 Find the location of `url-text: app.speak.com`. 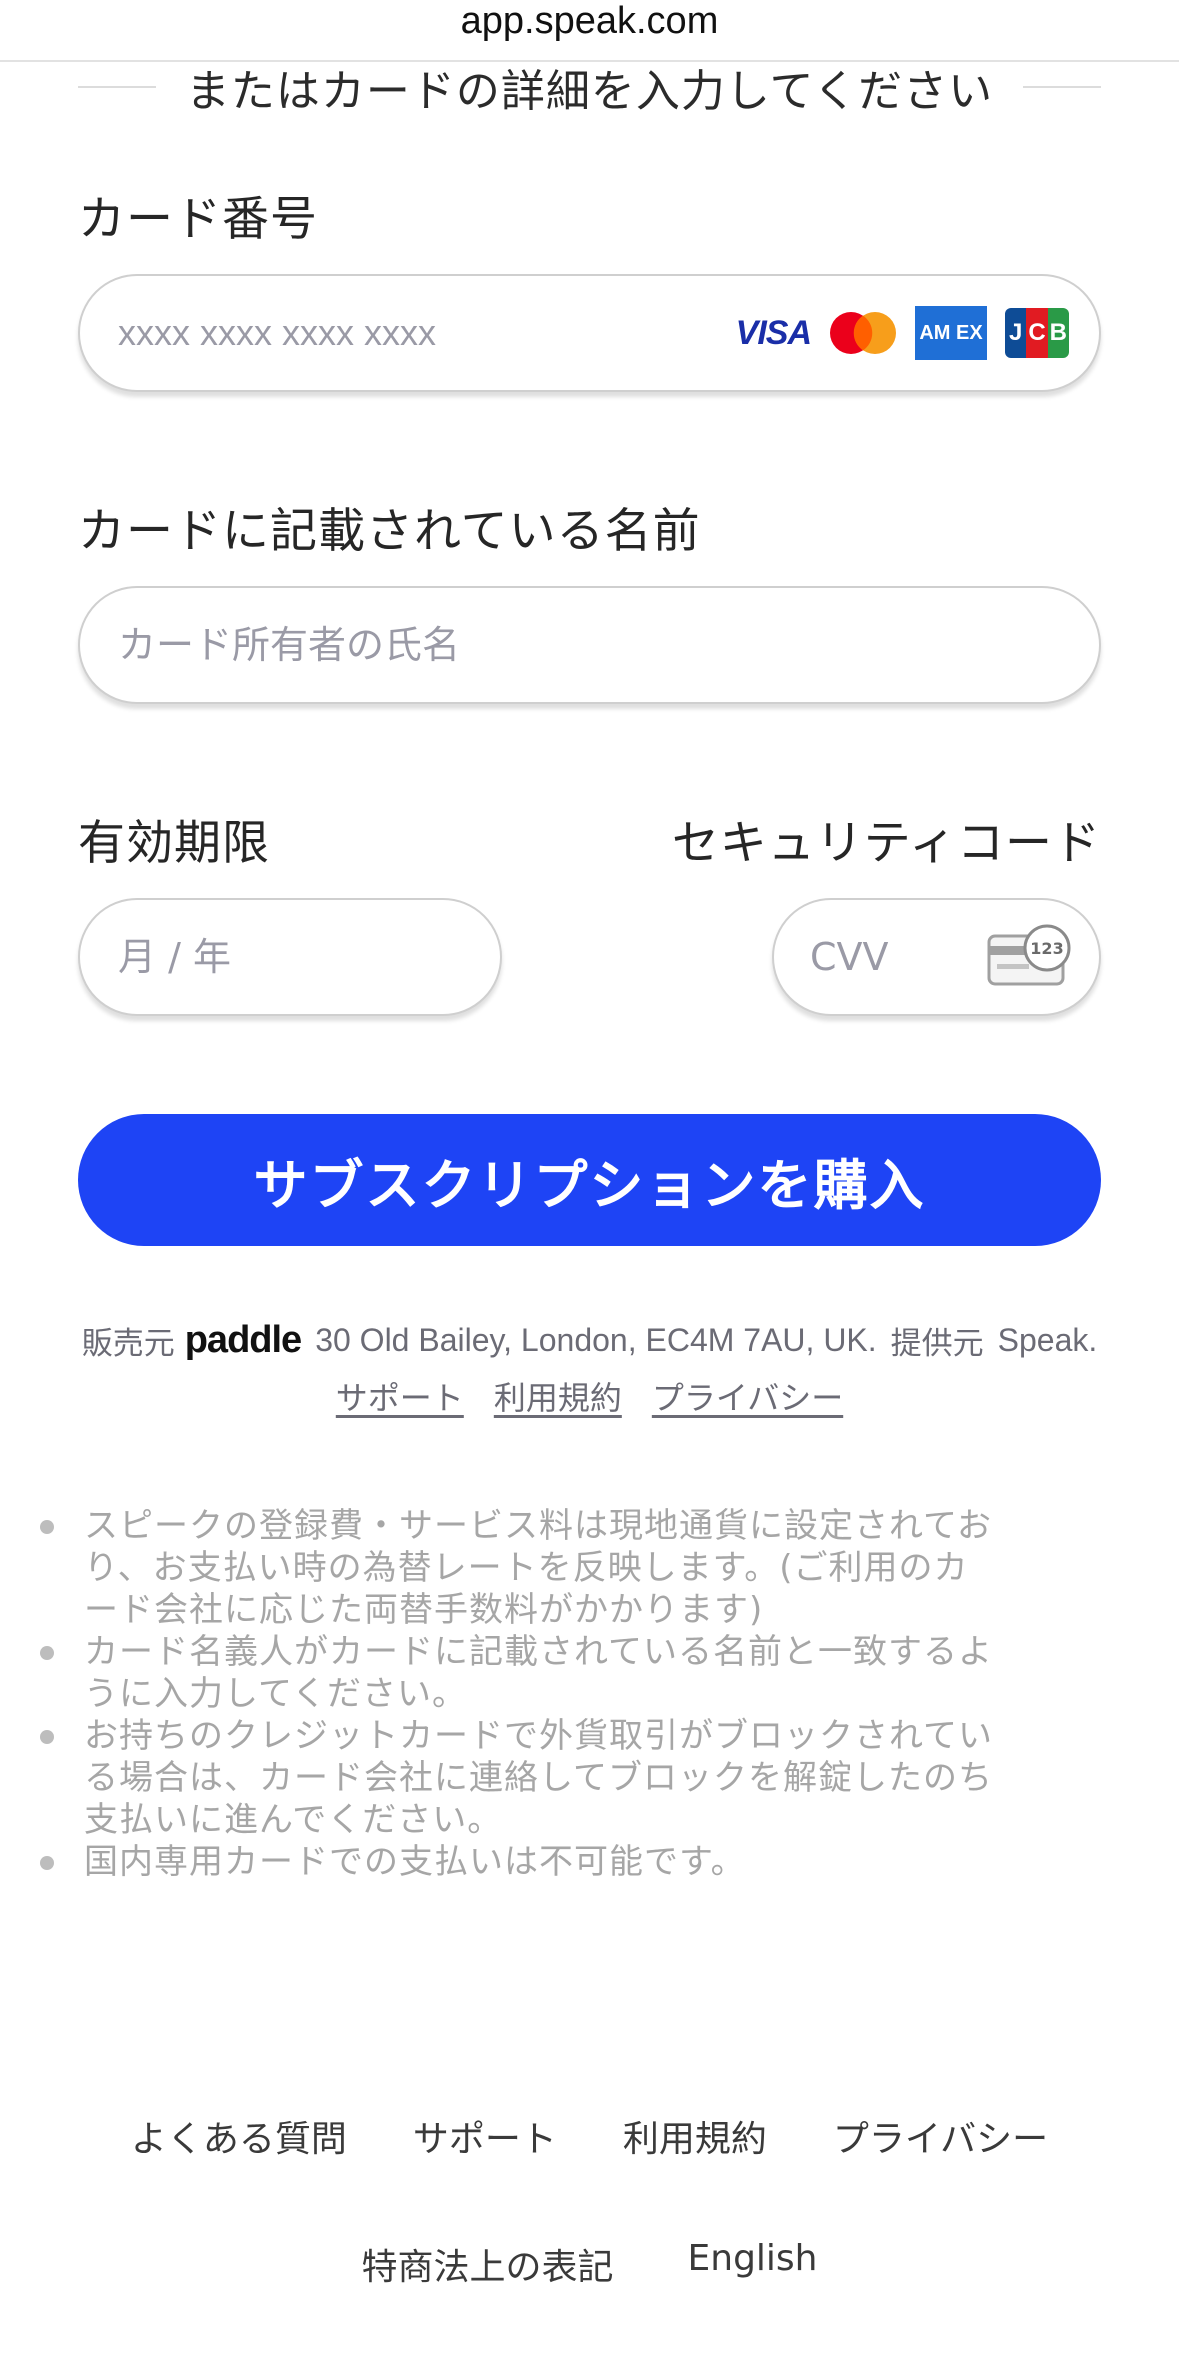

url-text: app.speak.com is located at coordinates (590, 21).